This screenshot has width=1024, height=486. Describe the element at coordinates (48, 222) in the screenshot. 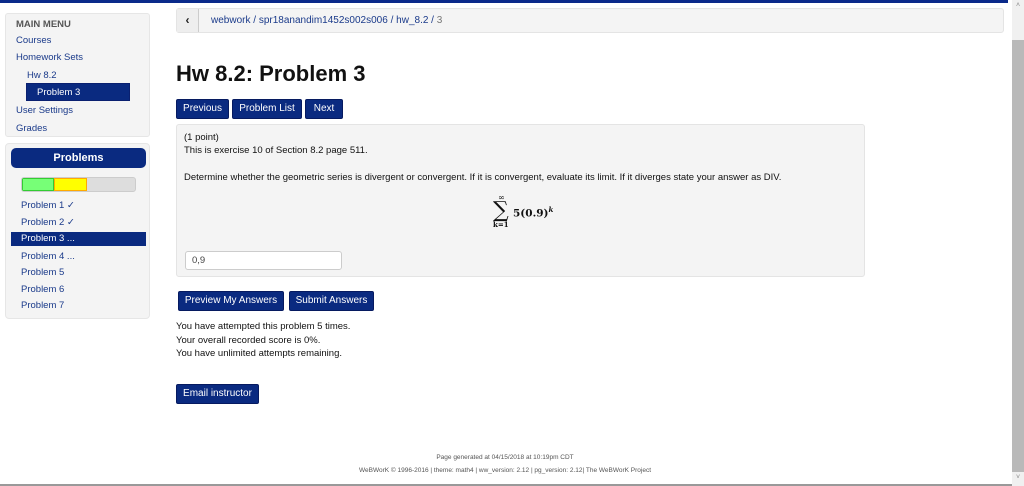

I see `problem-link-2: Problem 2 ✓` at that location.